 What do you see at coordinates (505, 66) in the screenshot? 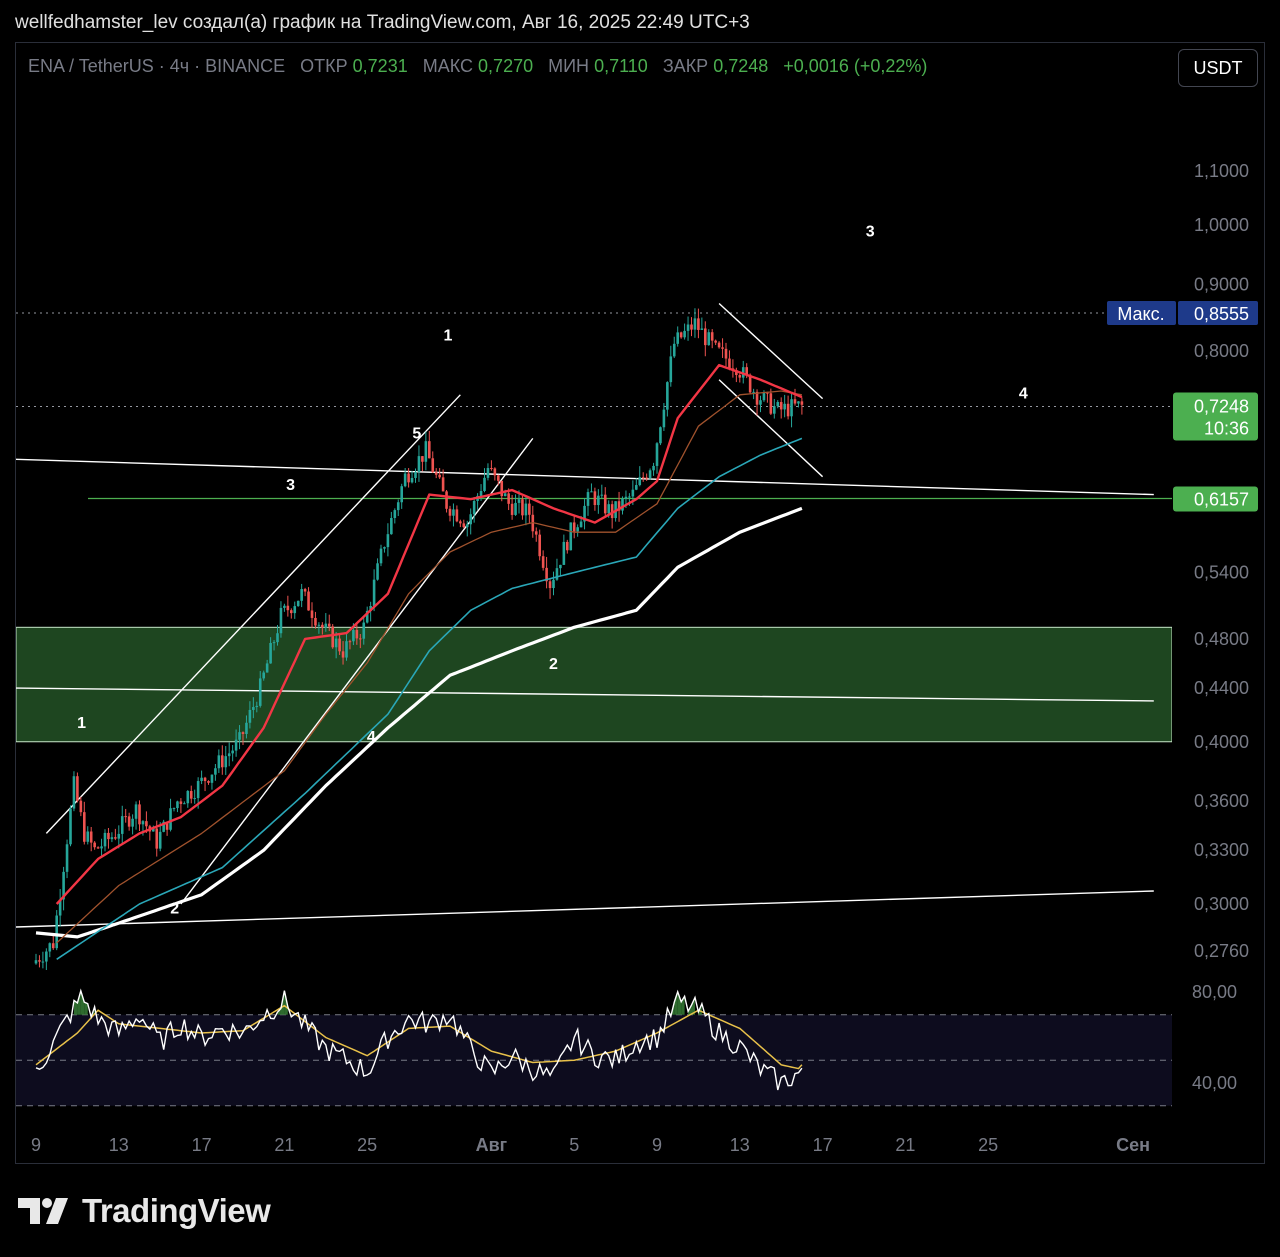
I see `legend-high: 0,7270` at bounding box center [505, 66].